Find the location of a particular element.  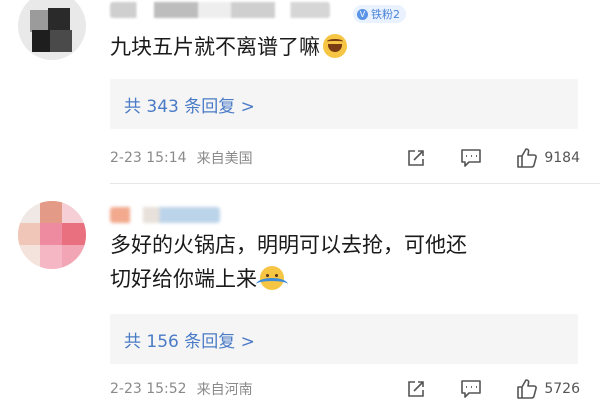

fan-badge-icon: V is located at coordinates (362, 14).